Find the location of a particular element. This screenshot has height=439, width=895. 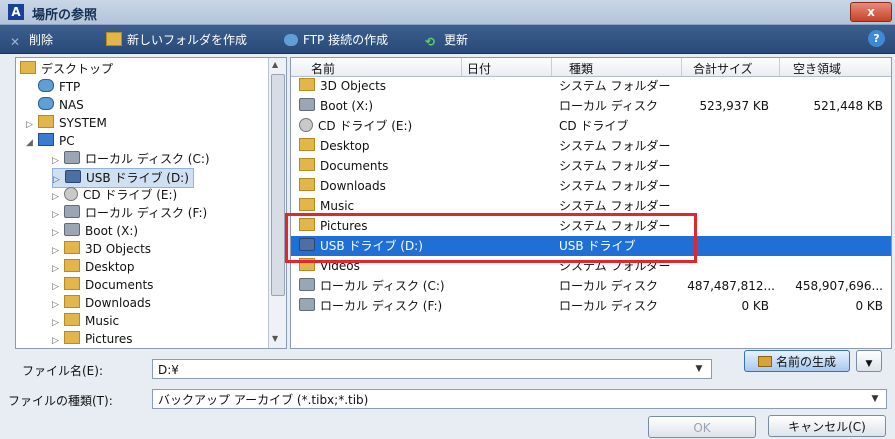

row-total-size: 523,937 KB is located at coordinates (734, 106).